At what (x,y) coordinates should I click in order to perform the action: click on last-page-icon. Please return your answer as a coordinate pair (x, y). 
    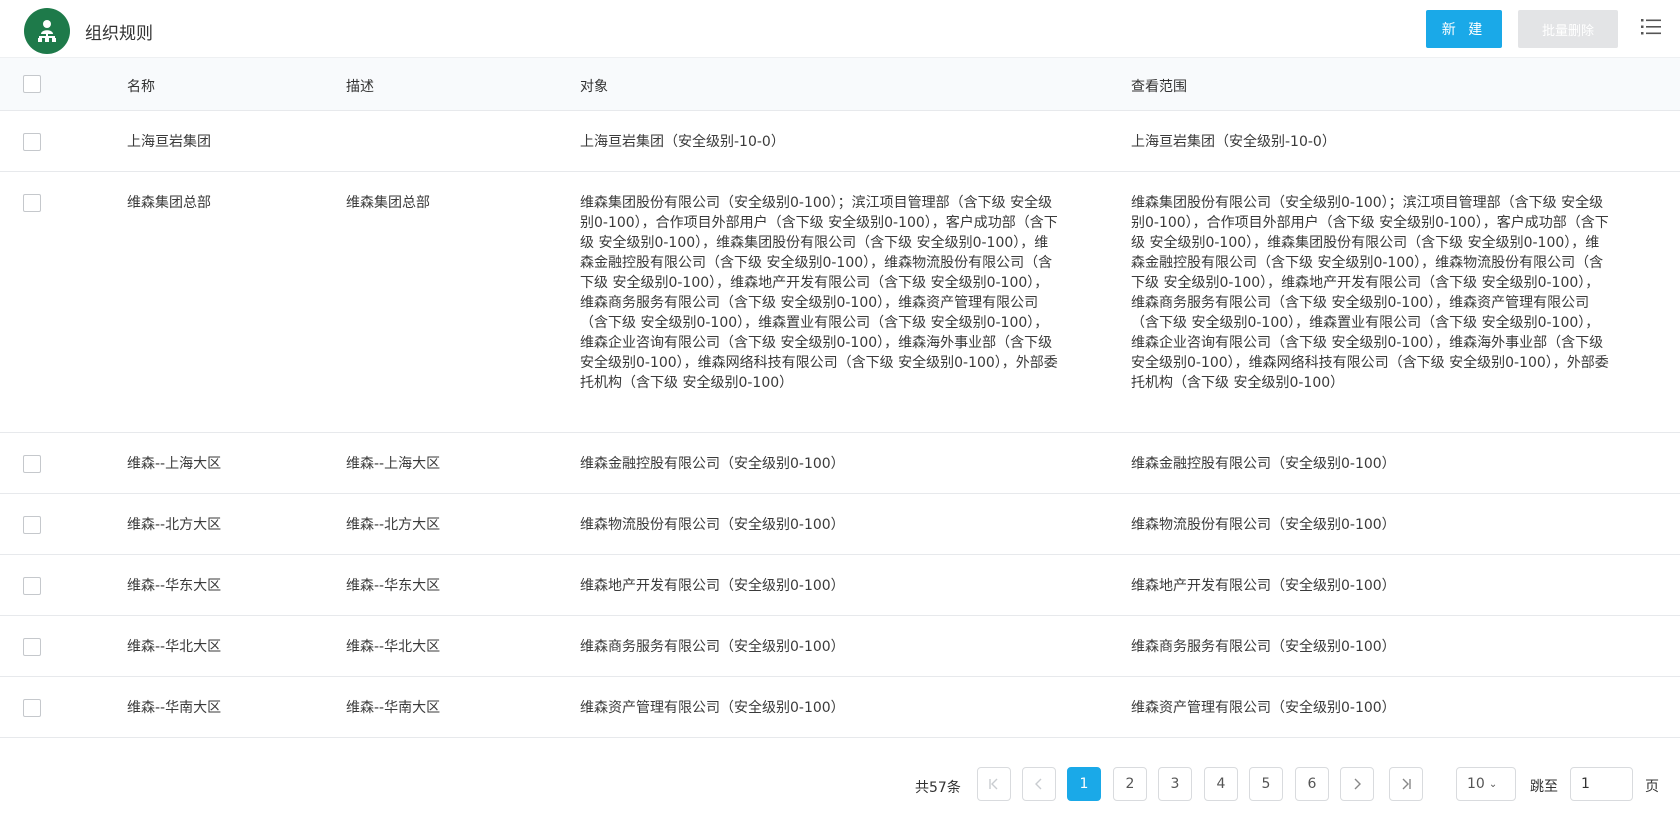
    Looking at the image, I should click on (1406, 784).